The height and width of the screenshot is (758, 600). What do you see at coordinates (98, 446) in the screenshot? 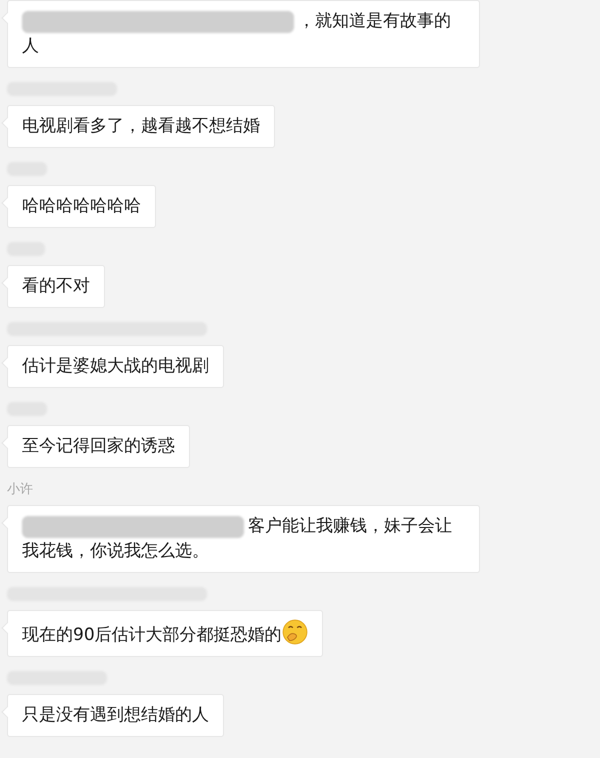
I see `message-text: 至今记得回家的诱惑` at bounding box center [98, 446].